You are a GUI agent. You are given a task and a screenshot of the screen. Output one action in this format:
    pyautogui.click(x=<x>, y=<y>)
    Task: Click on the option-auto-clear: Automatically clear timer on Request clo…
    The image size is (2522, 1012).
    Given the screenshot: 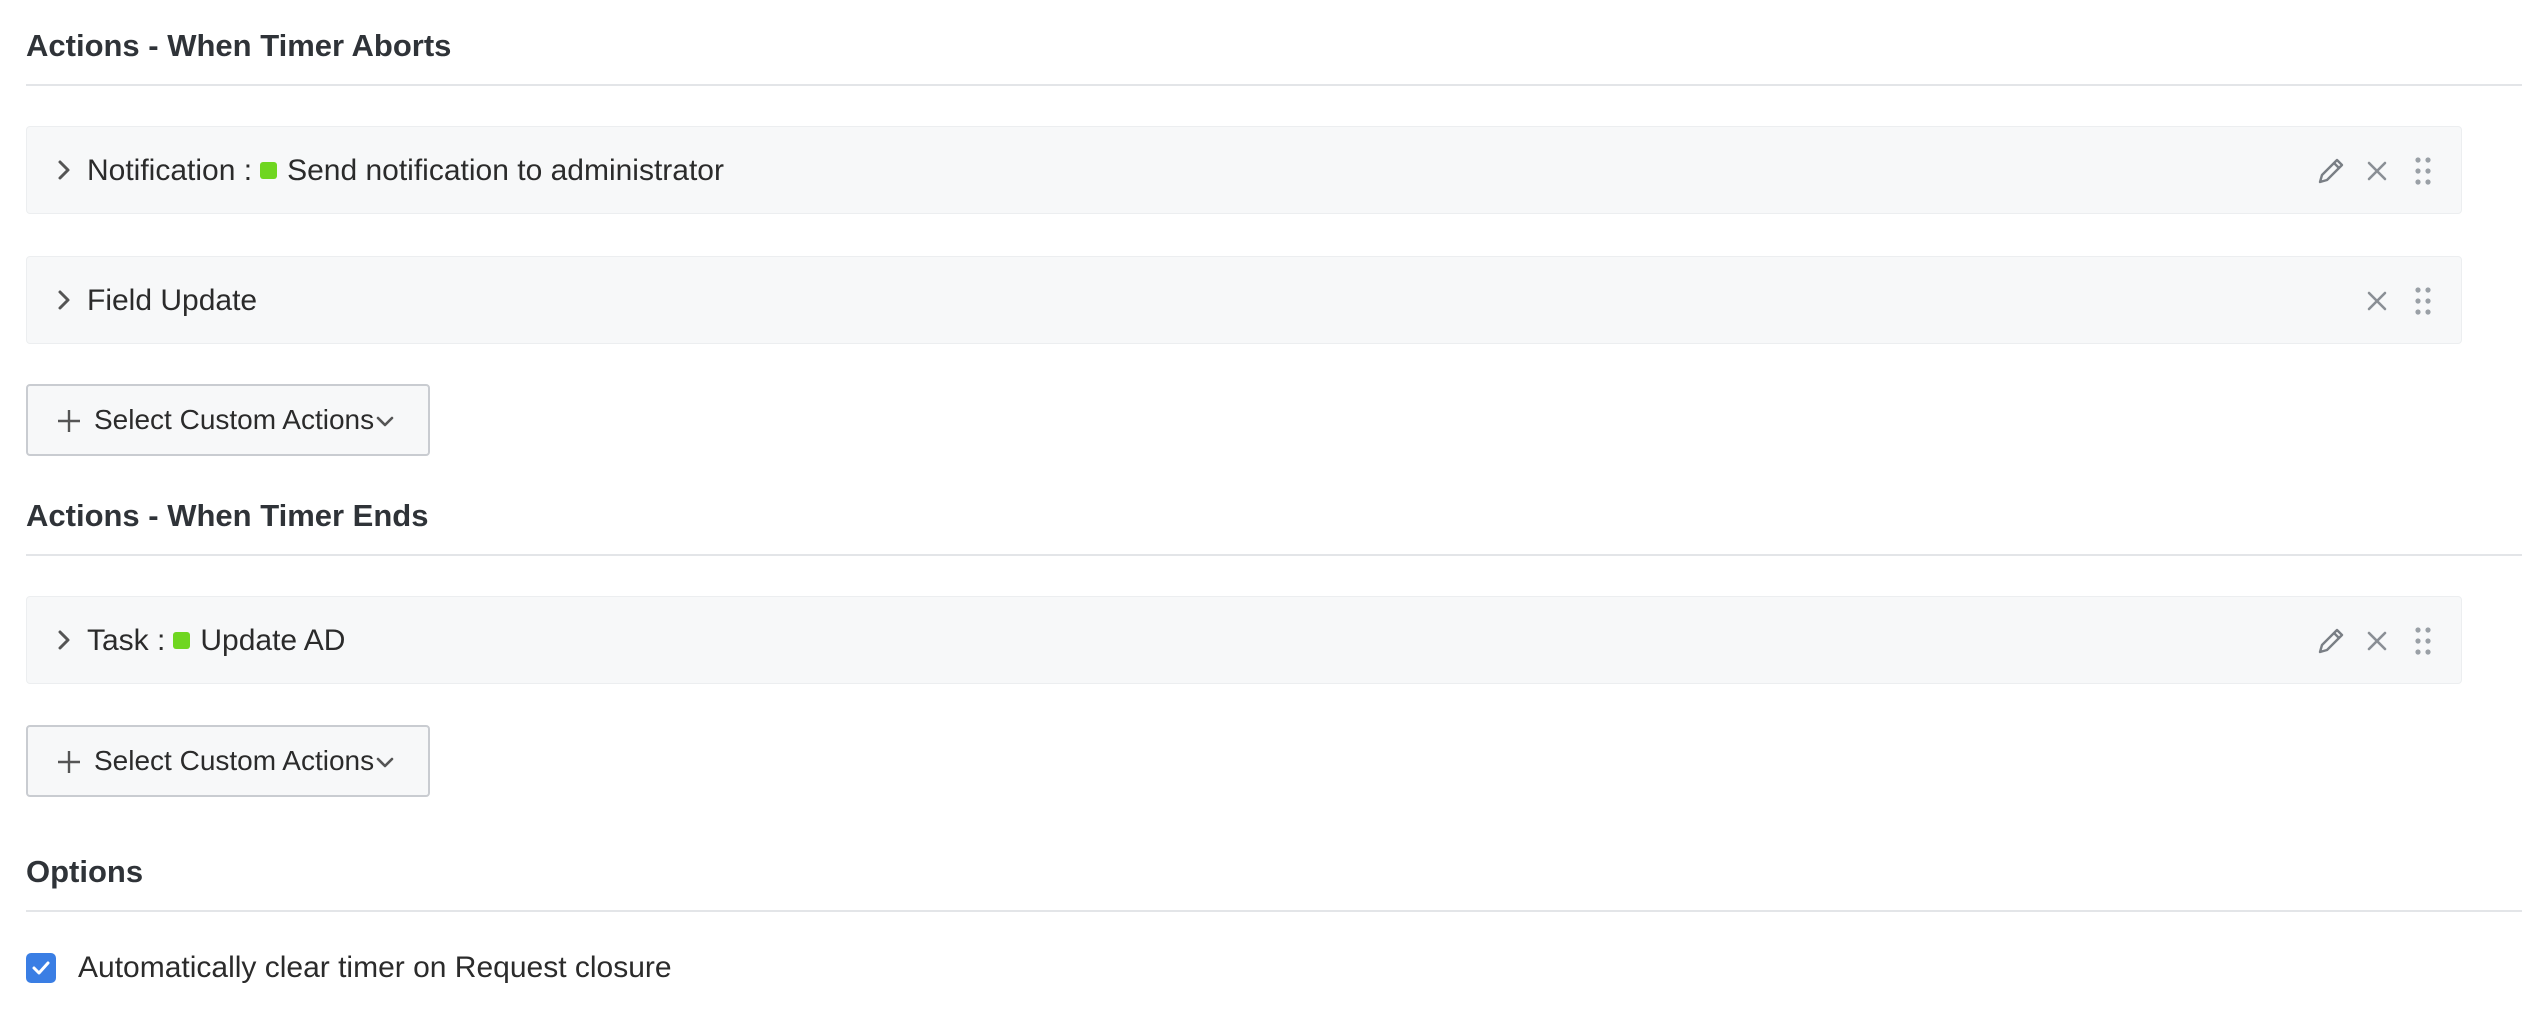 What is the action you would take?
    pyautogui.click(x=349, y=968)
    